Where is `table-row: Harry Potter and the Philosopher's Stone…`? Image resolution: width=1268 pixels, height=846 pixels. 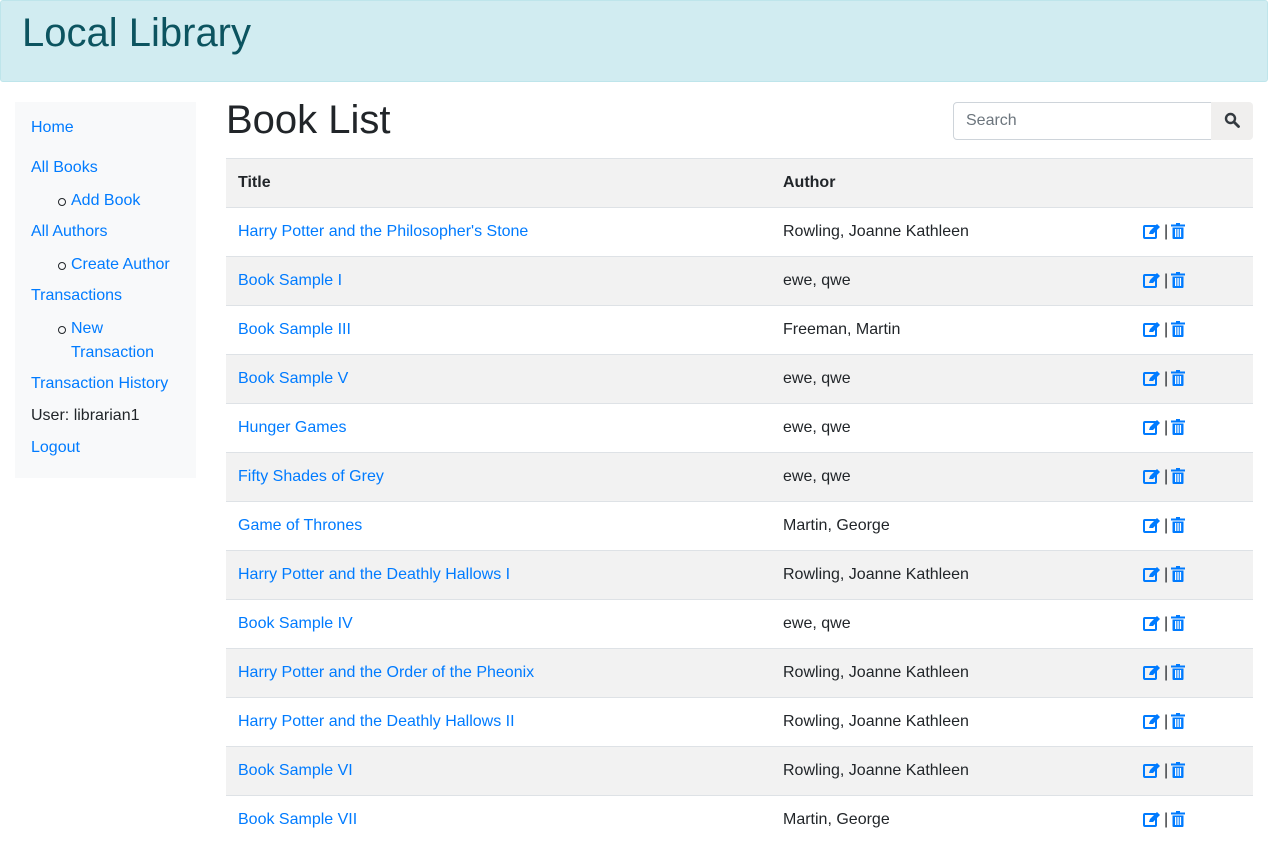 table-row: Harry Potter and the Philosopher's Stone… is located at coordinates (739, 232).